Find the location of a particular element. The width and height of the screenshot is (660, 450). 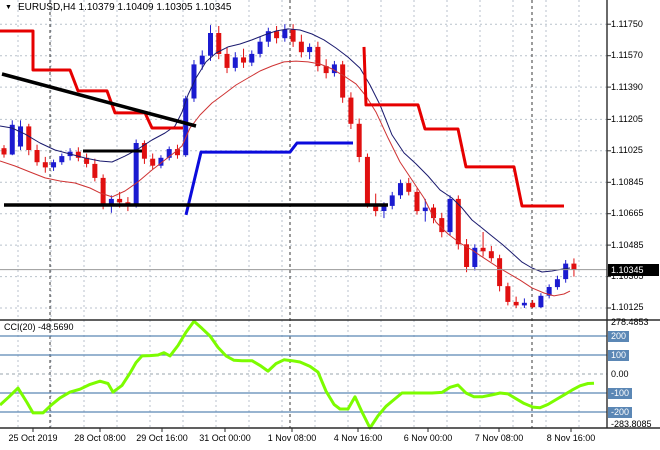

price-axis-label: 1.11390 is located at coordinates (627, 86).